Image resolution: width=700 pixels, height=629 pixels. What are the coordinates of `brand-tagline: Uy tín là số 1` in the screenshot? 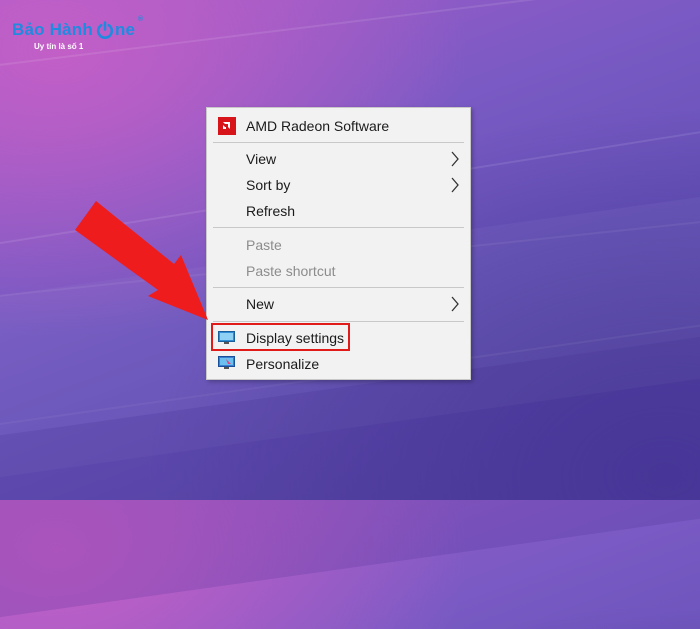 It's located at (59, 46).